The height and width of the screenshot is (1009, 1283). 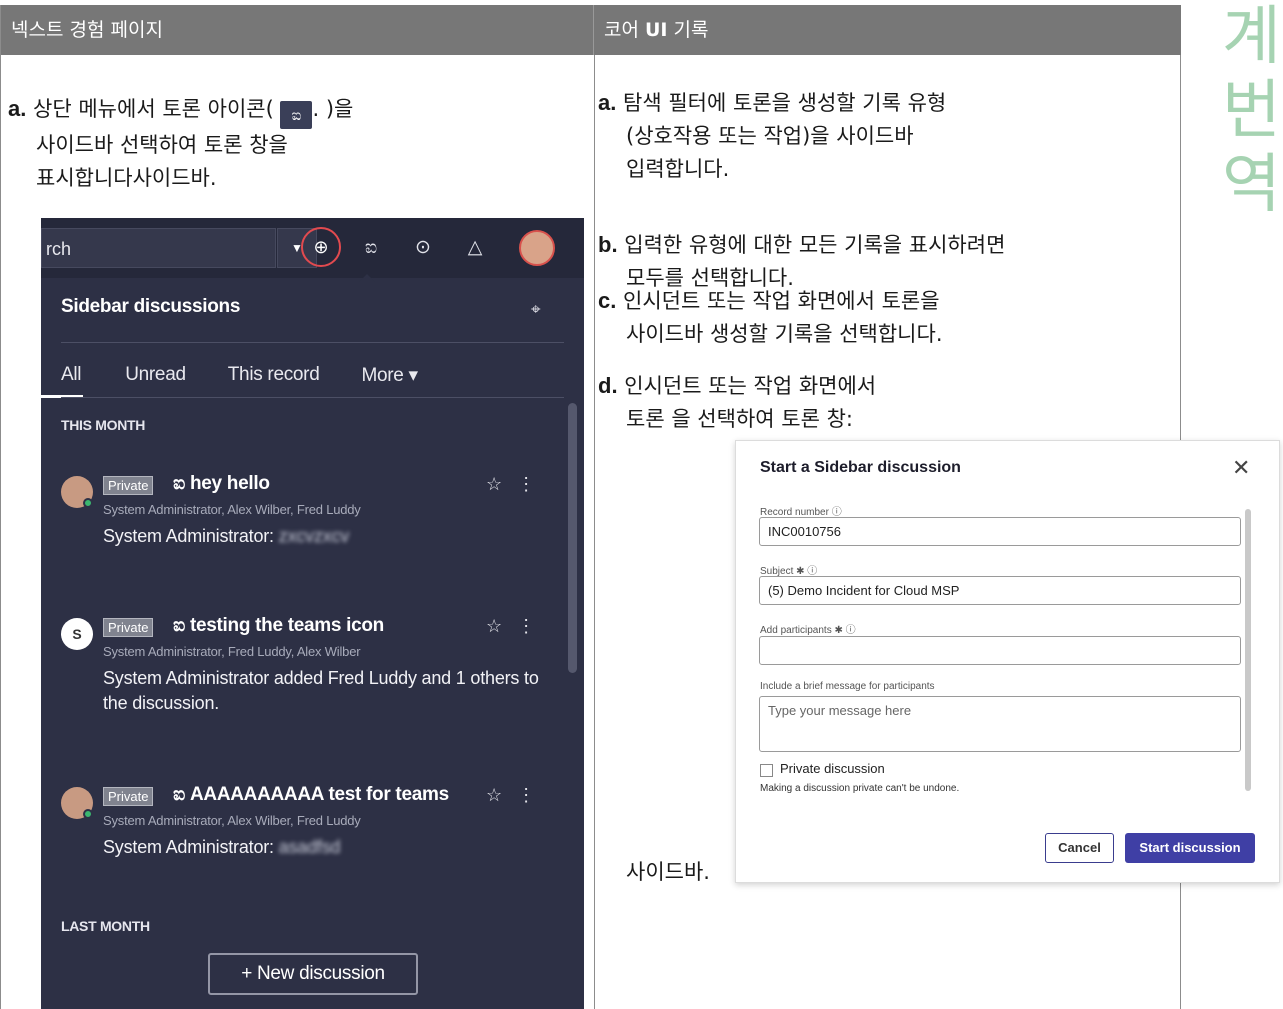 I want to click on close-icon: ✕, so click(x=1241, y=468).